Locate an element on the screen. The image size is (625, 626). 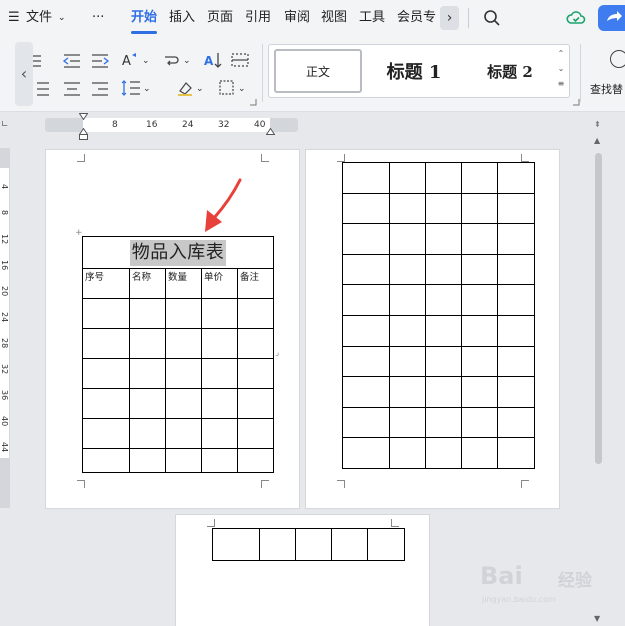
table-title-cell: 物品入库表 is located at coordinates (178, 252).